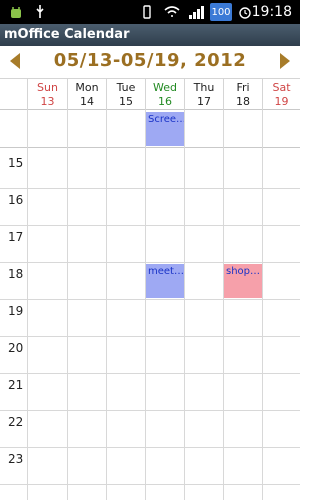  I want to click on week-header: 05/13-05/19, 2012, so click(150, 62).